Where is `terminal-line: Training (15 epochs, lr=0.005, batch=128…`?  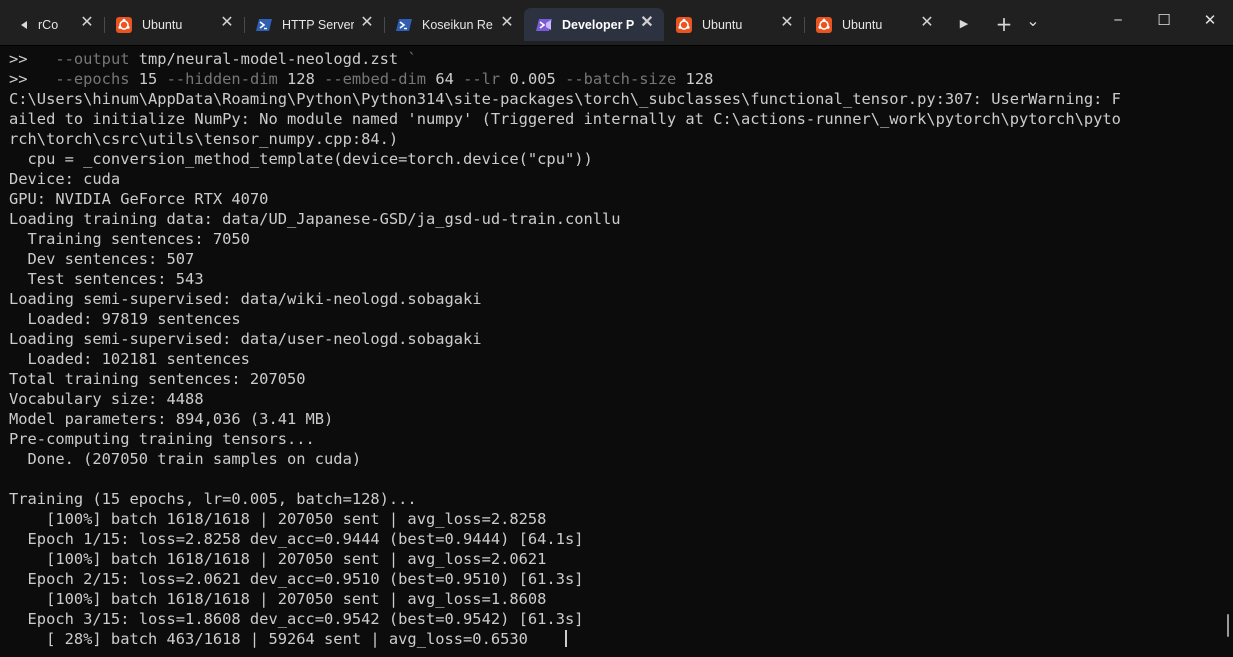 terminal-line: Training (15 epochs, lr=0.005, batch=128… is located at coordinates (565, 499).